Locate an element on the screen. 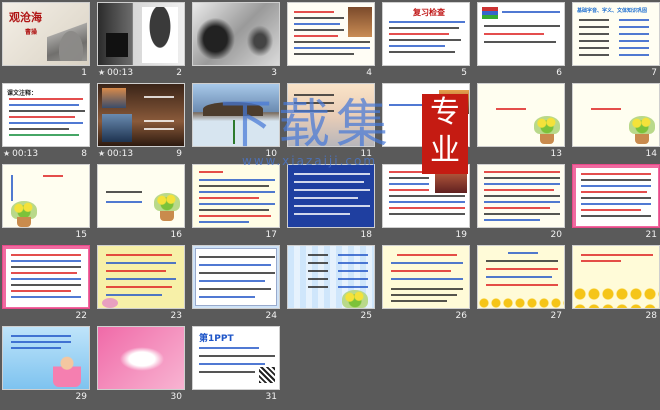 Image resolution: width=660 pixels, height=410 pixels. slide-thumbnail-5: 复习检查 is located at coordinates (426, 34).